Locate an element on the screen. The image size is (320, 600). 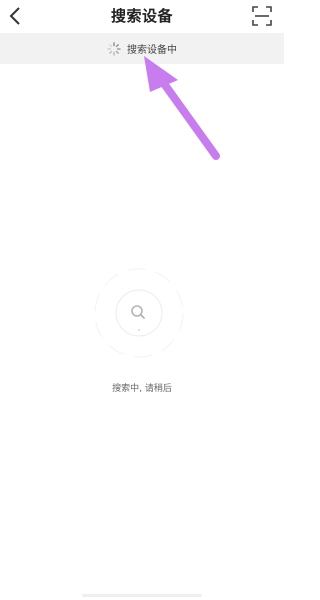
scan-icon is located at coordinates (262, 16).